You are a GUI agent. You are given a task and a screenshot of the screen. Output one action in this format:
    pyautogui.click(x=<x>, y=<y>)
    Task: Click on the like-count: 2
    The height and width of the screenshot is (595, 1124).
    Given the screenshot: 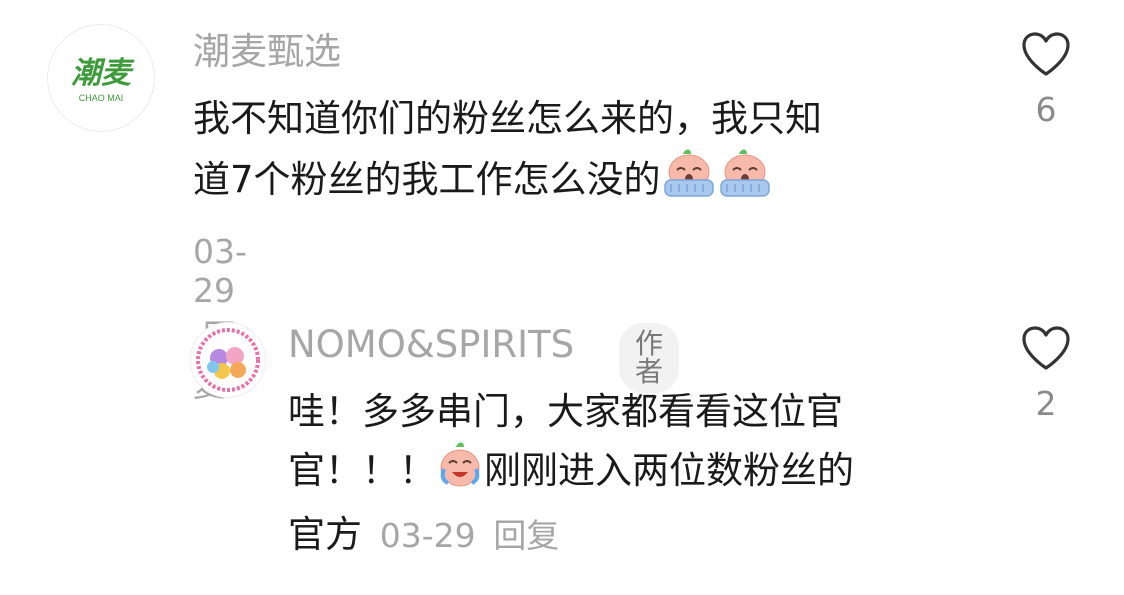 What is the action you would take?
    pyautogui.click(x=1046, y=403)
    